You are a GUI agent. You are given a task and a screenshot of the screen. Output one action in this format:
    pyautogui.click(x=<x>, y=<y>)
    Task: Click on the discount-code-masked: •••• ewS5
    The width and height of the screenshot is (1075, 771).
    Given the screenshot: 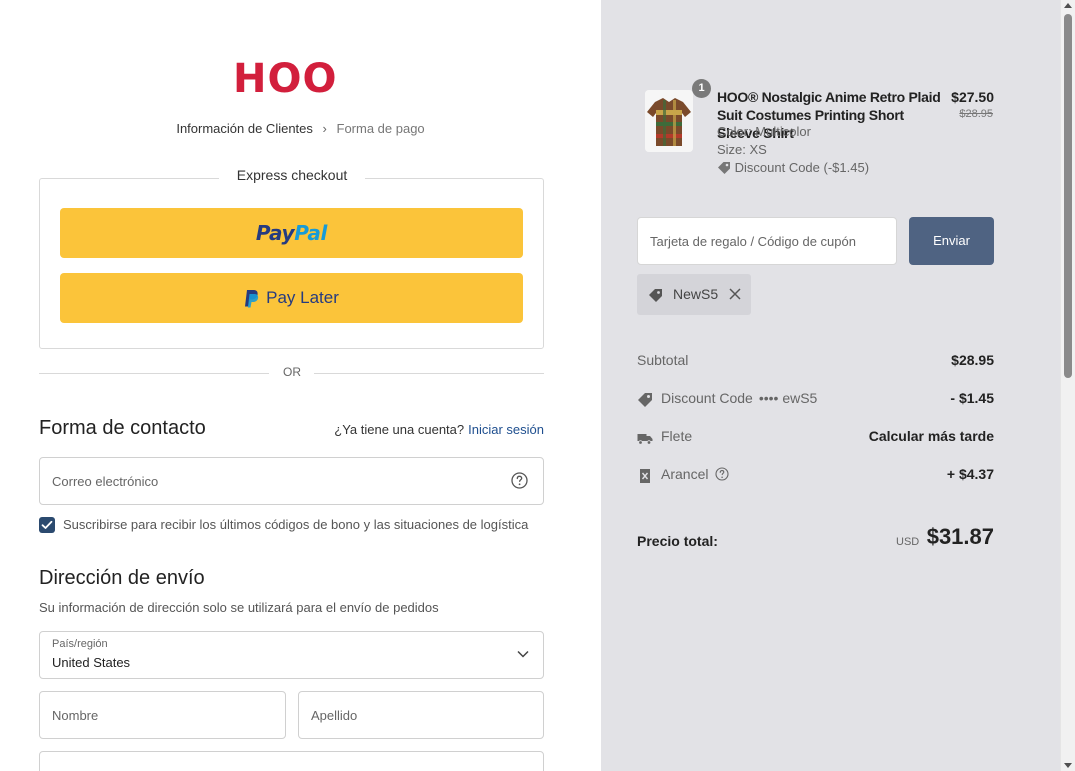 What is the action you would take?
    pyautogui.click(x=788, y=398)
    